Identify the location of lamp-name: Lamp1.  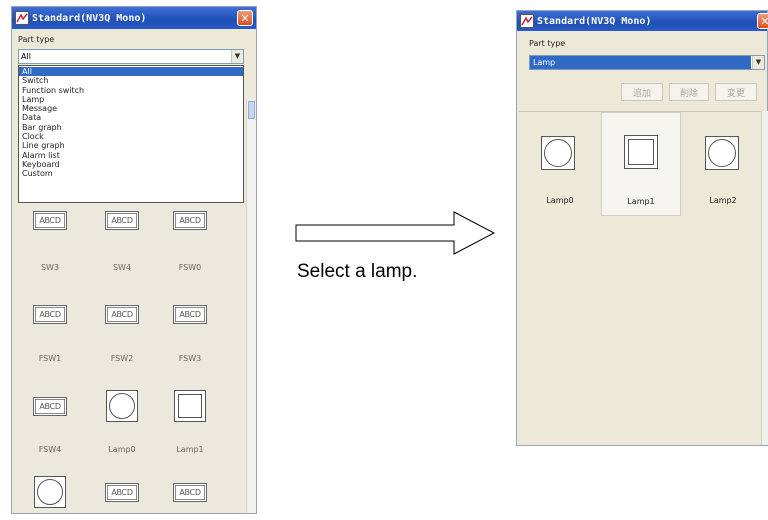
(641, 201).